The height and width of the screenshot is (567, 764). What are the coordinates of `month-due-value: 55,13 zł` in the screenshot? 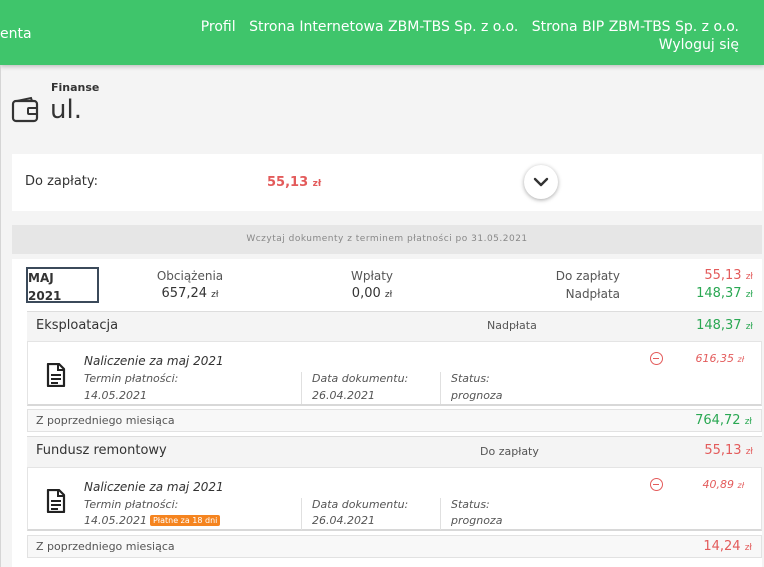 It's located at (728, 275).